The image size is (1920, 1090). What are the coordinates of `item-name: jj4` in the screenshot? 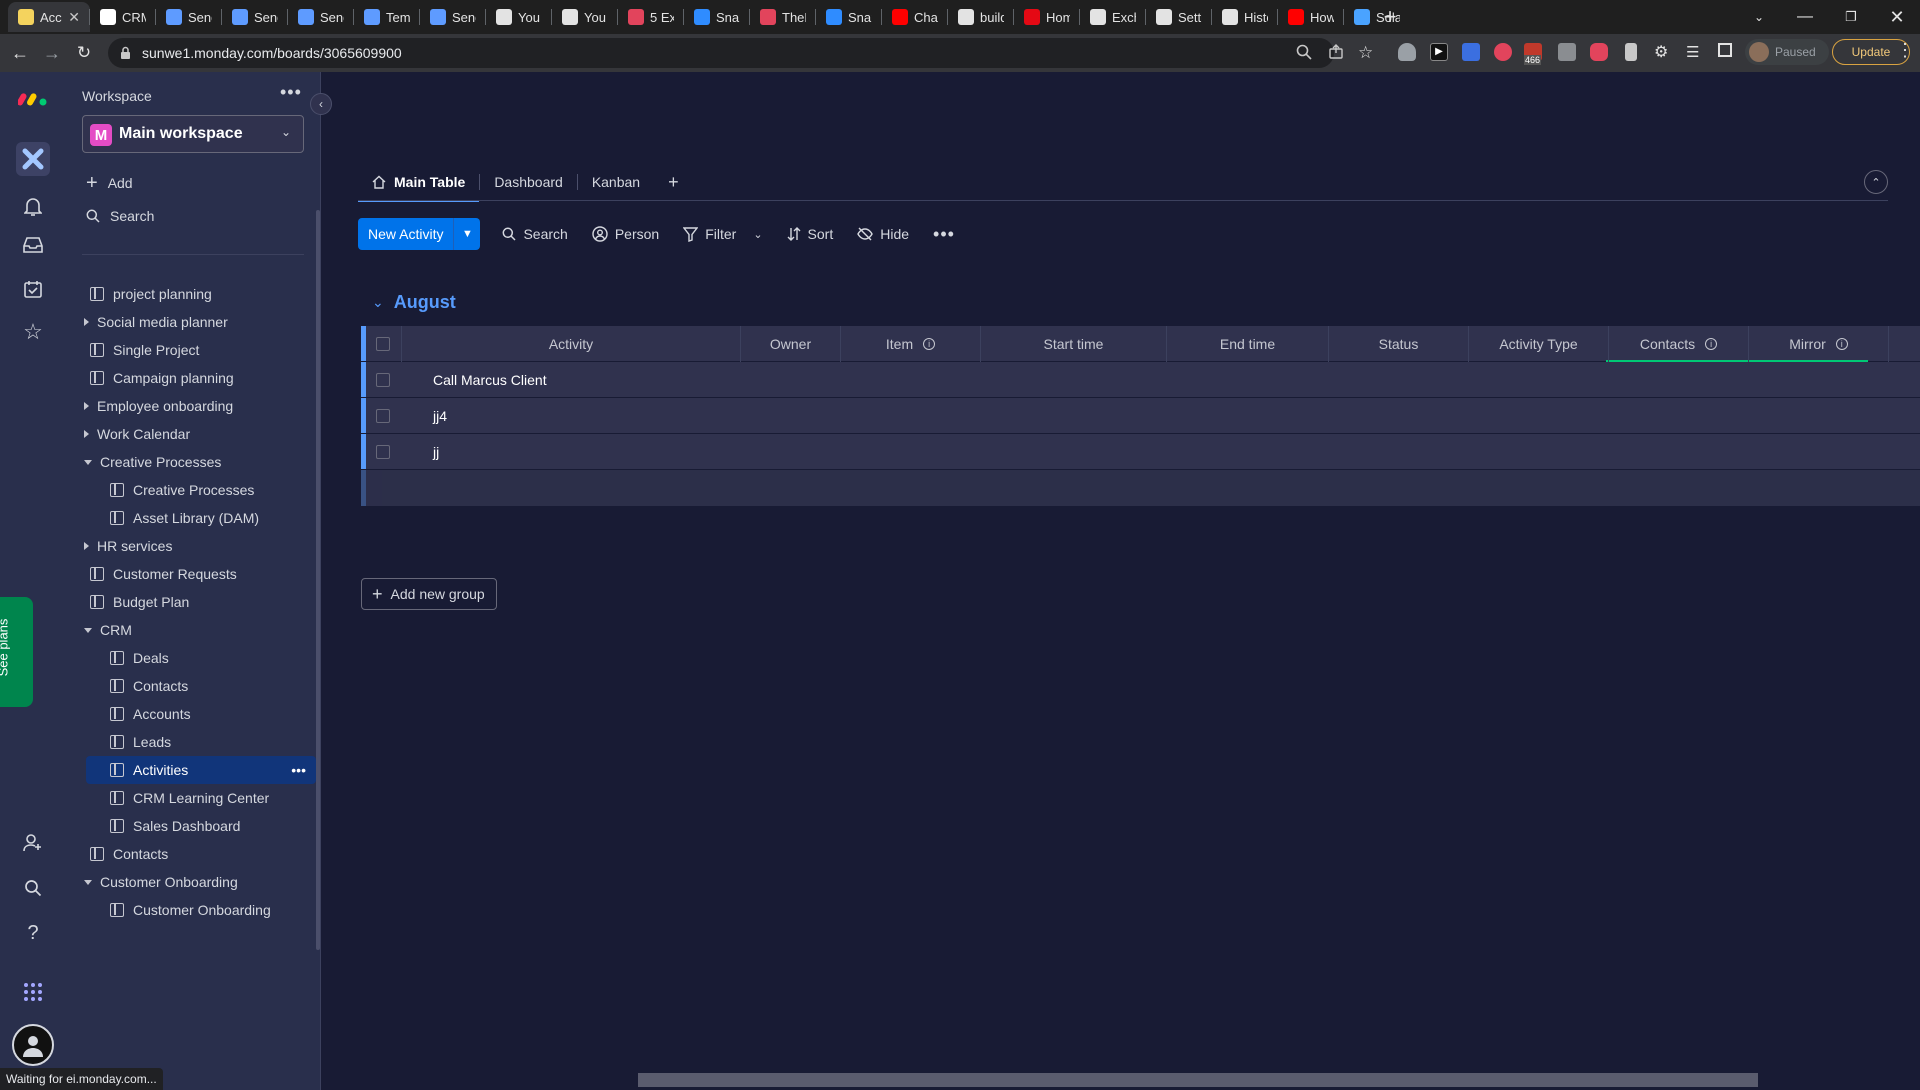 It's located at (440, 416).